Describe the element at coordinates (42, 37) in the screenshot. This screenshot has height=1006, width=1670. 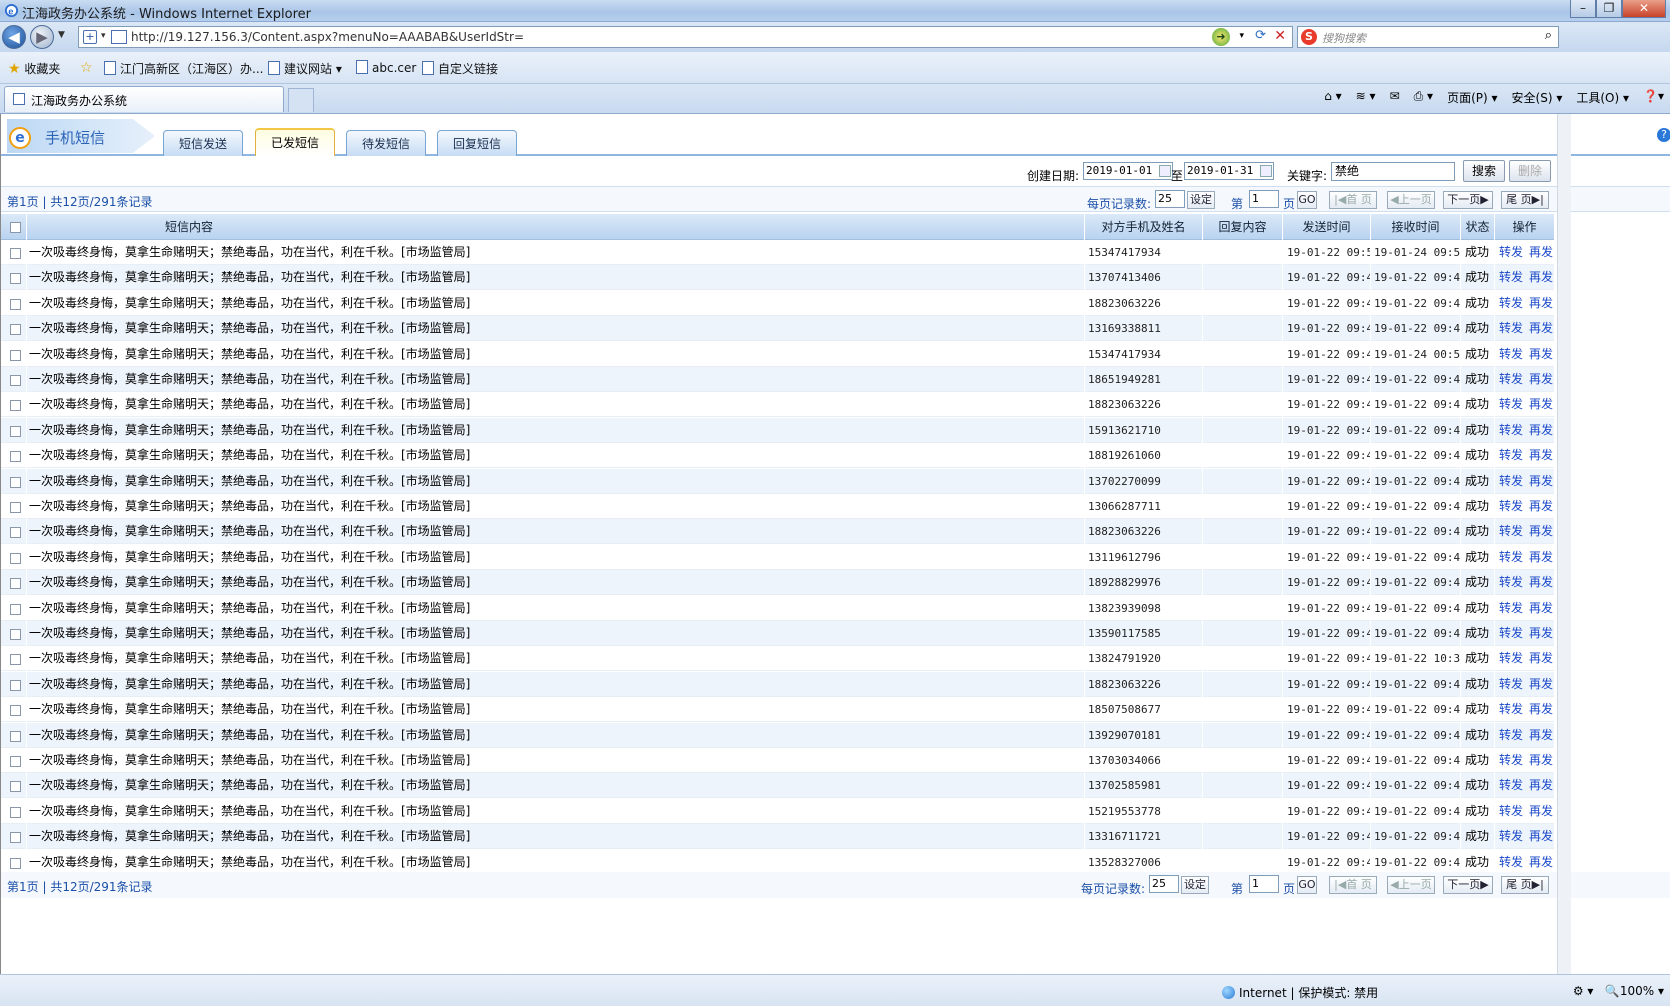
I see `forward-button: ▶` at that location.